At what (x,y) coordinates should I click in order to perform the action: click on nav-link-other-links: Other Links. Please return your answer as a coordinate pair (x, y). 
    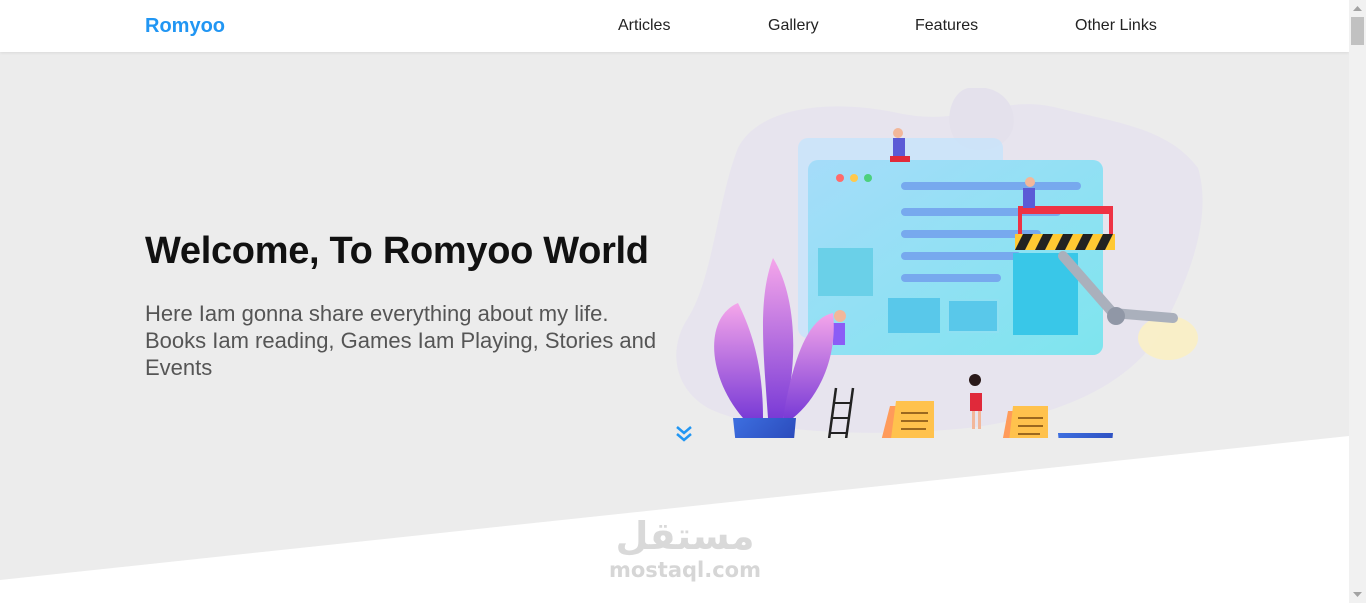
    Looking at the image, I should click on (1116, 26).